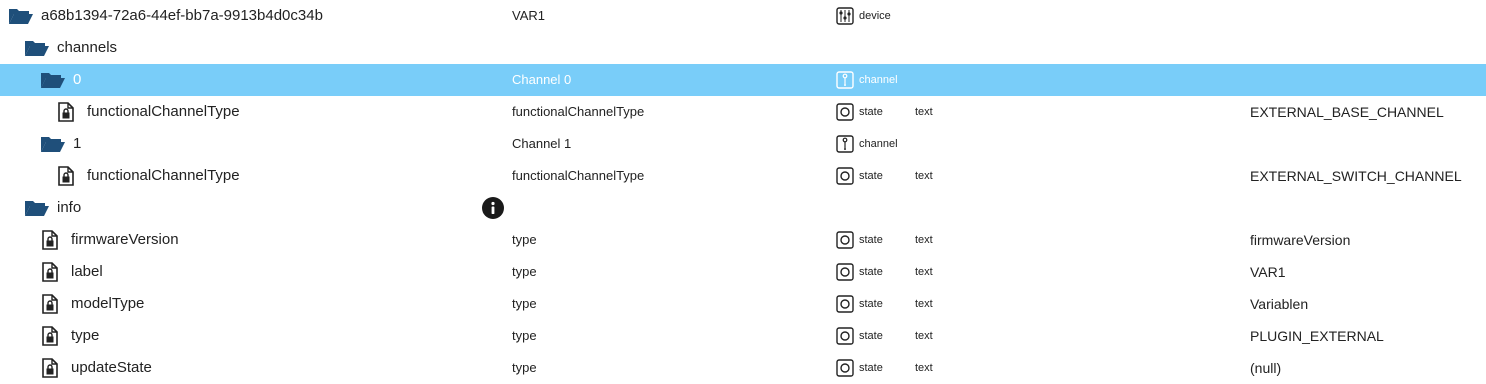 The height and width of the screenshot is (384, 1486). Describe the element at coordinates (1268, 272) in the screenshot. I see `object-value: VAR1` at that location.